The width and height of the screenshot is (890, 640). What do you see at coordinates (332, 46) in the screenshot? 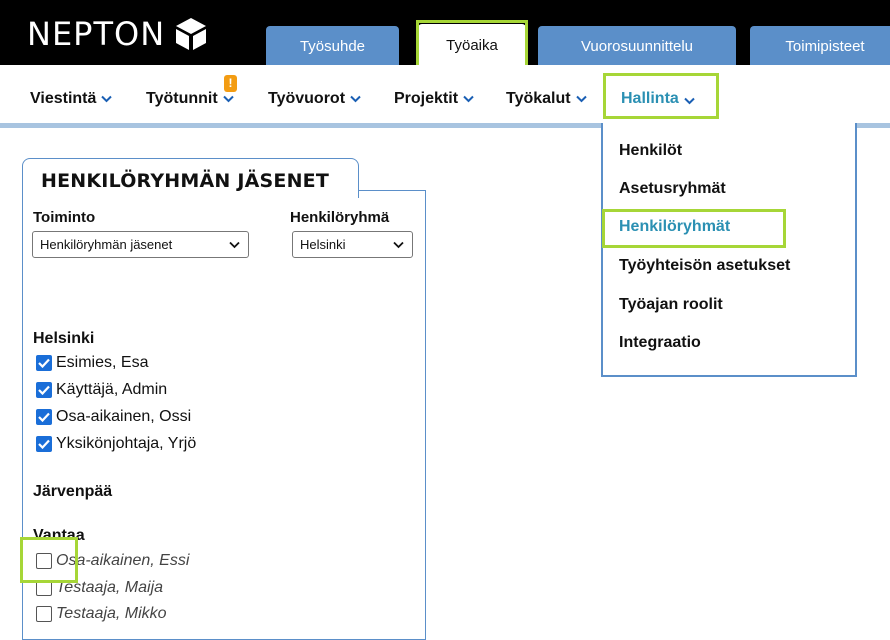
I see `tab-tyosuhde: Työsuhde` at bounding box center [332, 46].